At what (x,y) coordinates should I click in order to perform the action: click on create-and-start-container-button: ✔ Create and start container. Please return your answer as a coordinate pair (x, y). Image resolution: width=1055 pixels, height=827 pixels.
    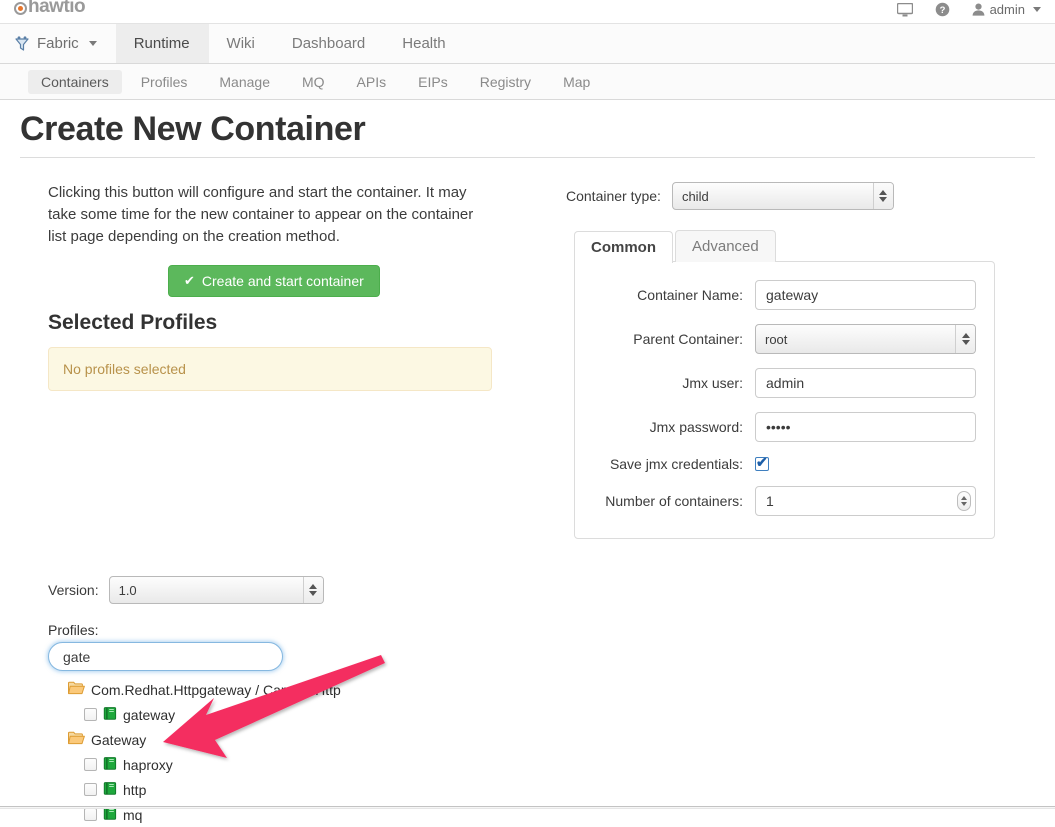
    Looking at the image, I should click on (274, 281).